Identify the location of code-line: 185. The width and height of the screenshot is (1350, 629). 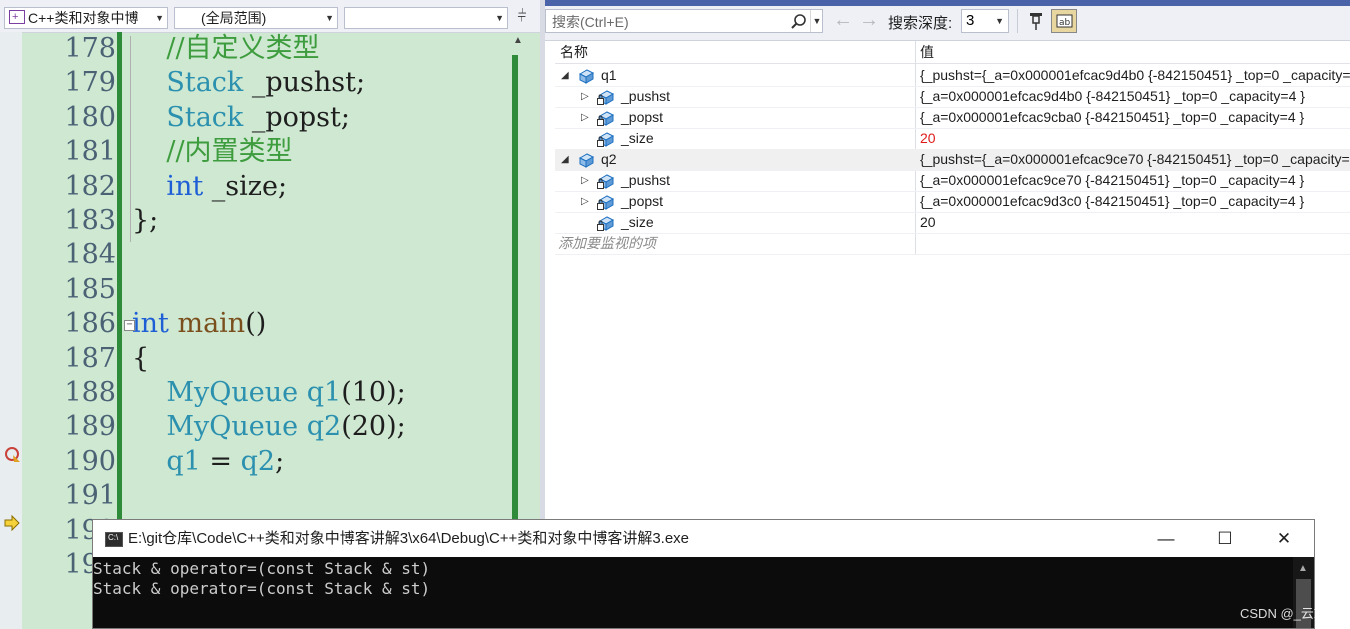
(272, 290).